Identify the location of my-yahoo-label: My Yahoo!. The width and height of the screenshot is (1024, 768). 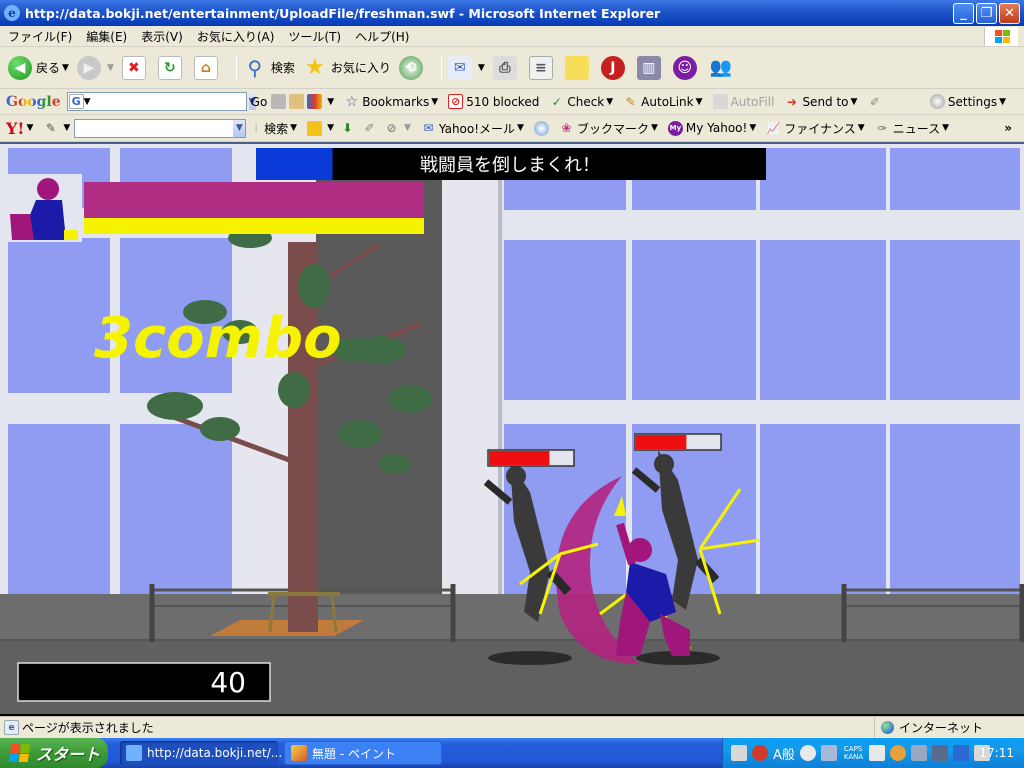
(716, 128).